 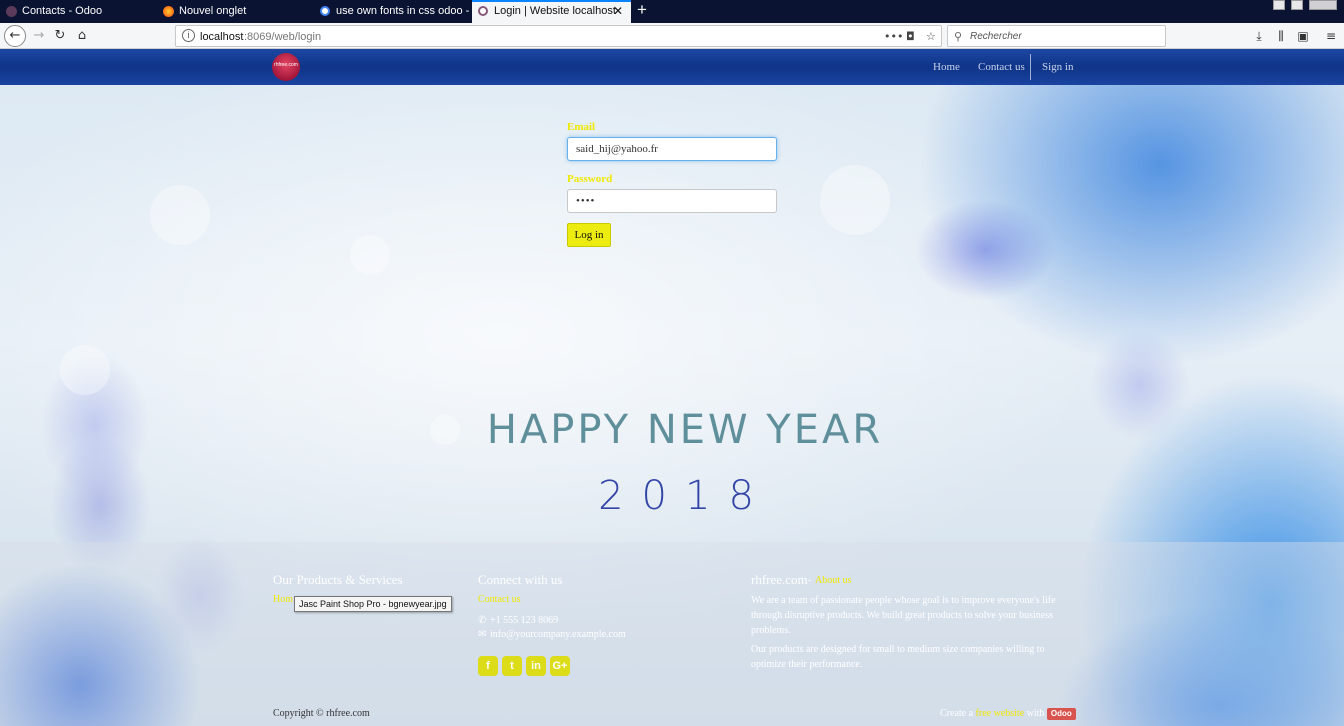 What do you see at coordinates (1035, 713) in the screenshot?
I see `create-with: with` at bounding box center [1035, 713].